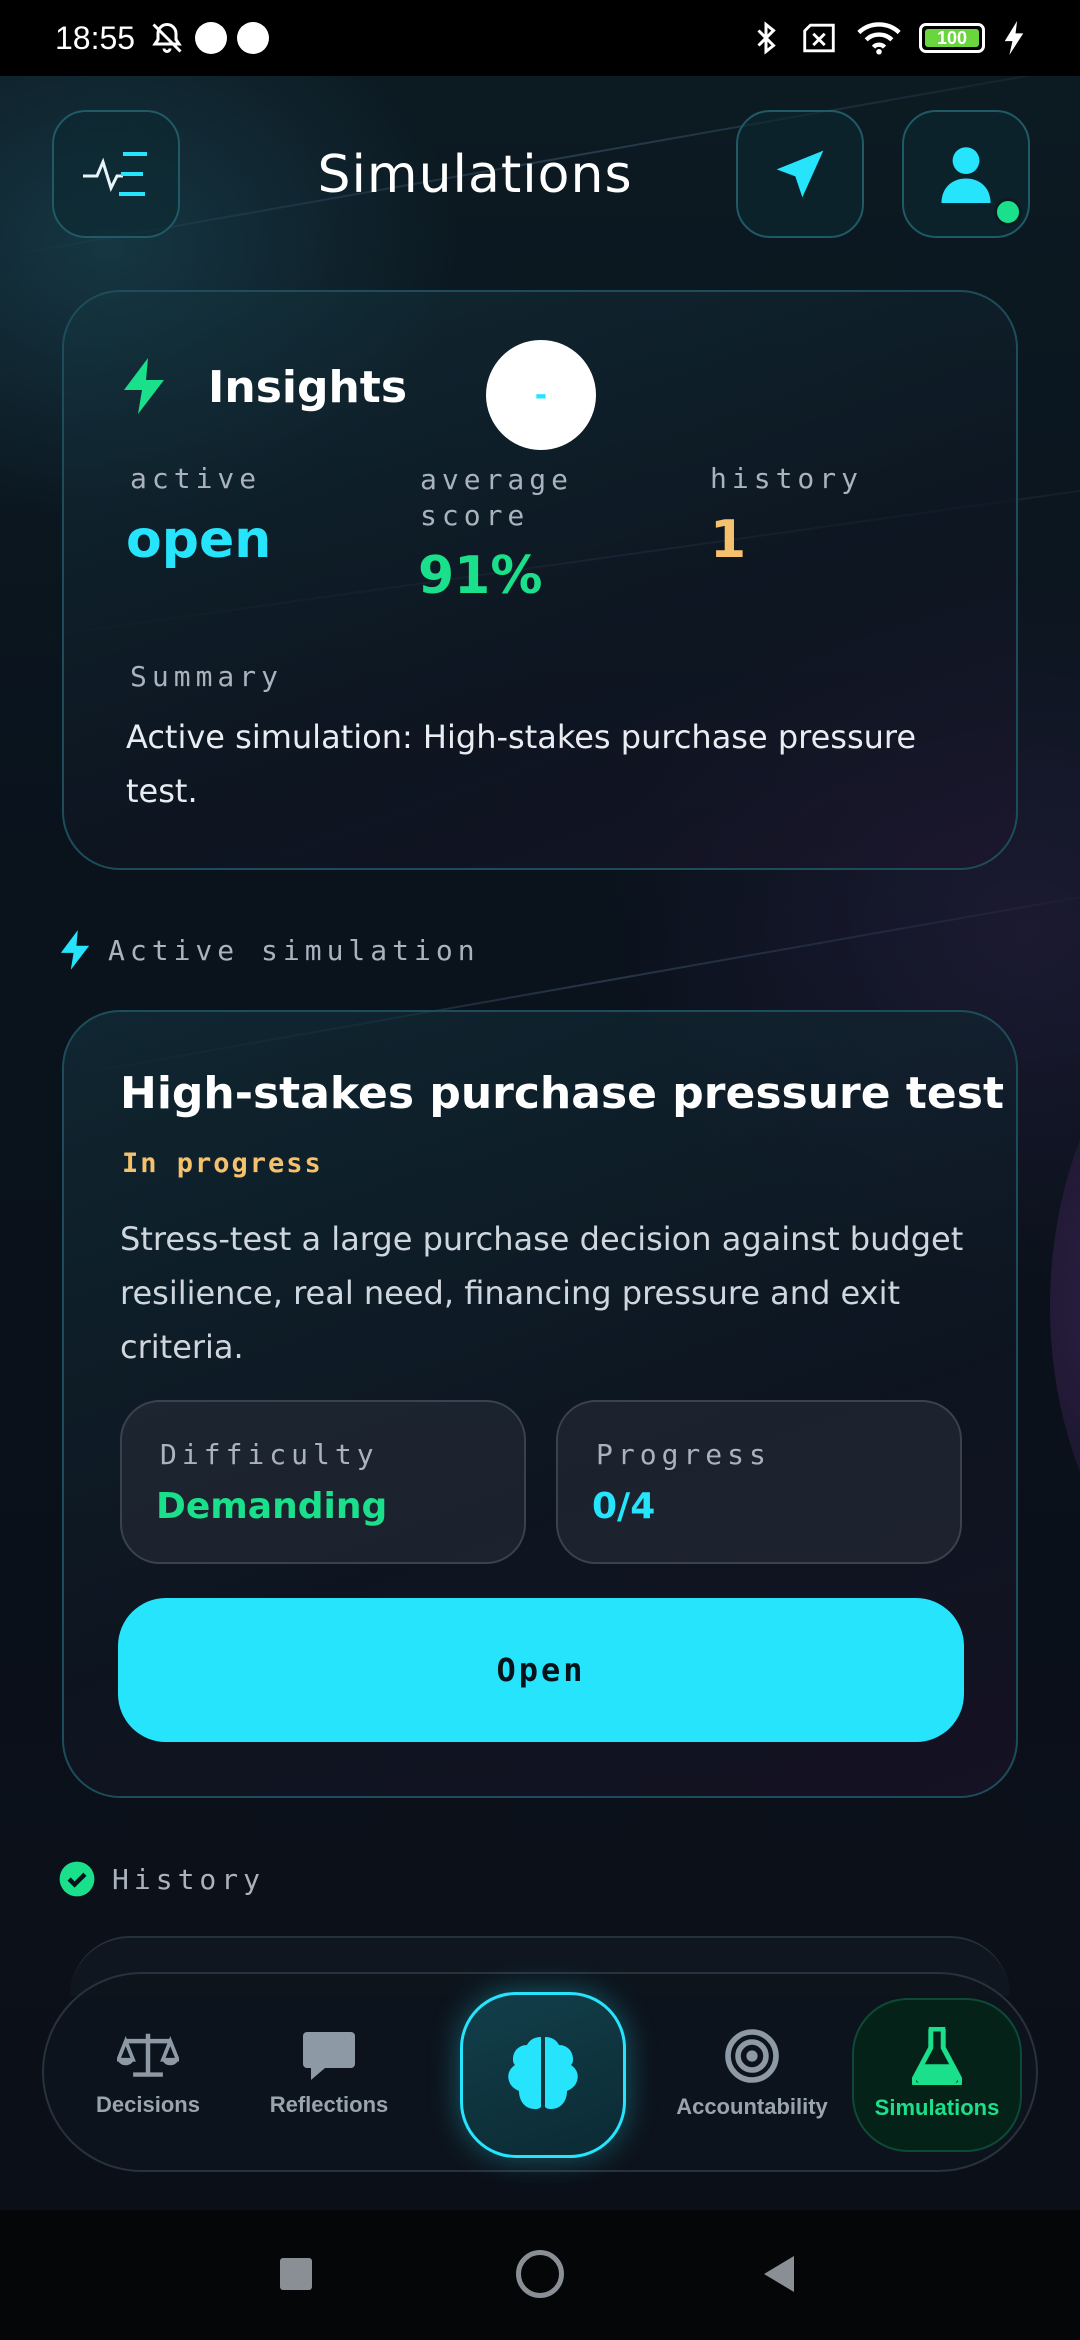 Image resolution: width=1080 pixels, height=2340 pixels. Describe the element at coordinates (541, 395) in the screenshot. I see `insights-avatar: -` at that location.